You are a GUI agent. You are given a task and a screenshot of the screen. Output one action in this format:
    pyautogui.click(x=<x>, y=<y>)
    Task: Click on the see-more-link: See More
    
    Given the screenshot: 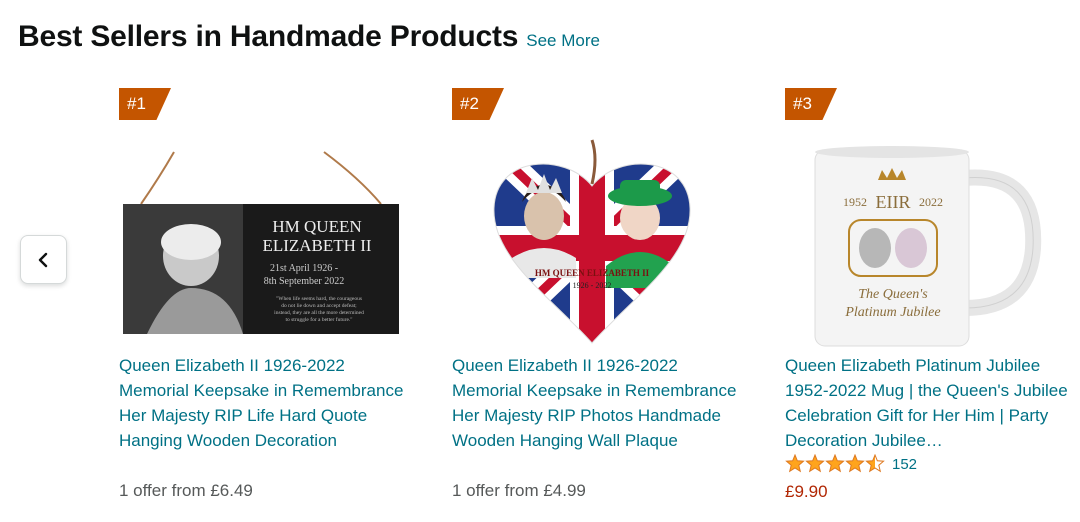 What is the action you would take?
    pyautogui.click(x=563, y=41)
    